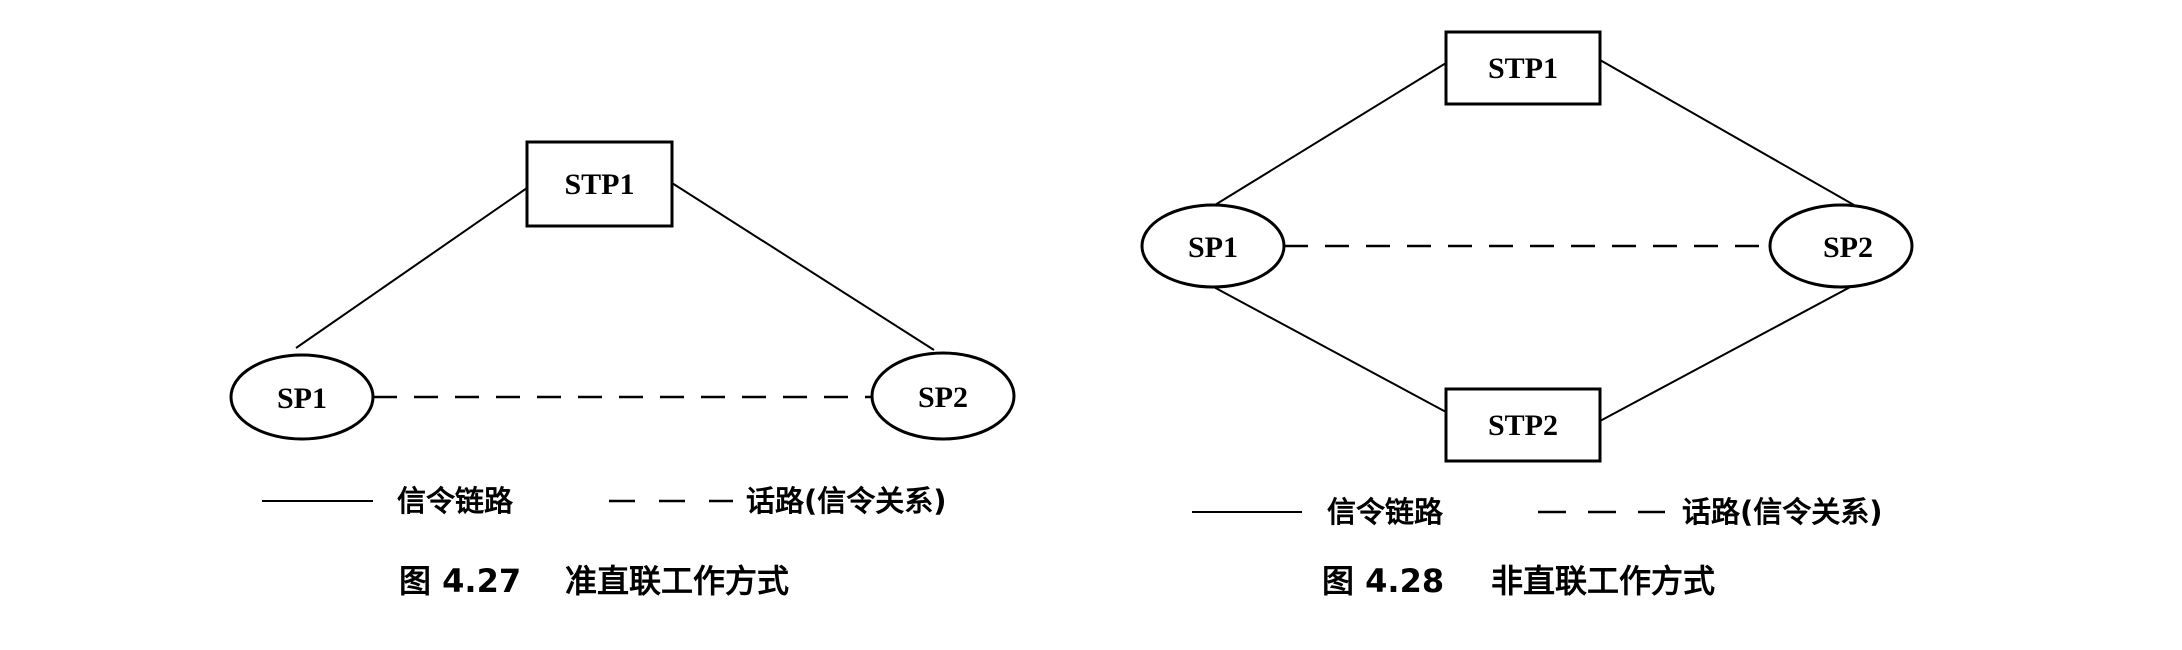 This screenshot has height=650, width=2182. I want to click on caption: 图 4.27 准直联工作方式, so click(594, 581).